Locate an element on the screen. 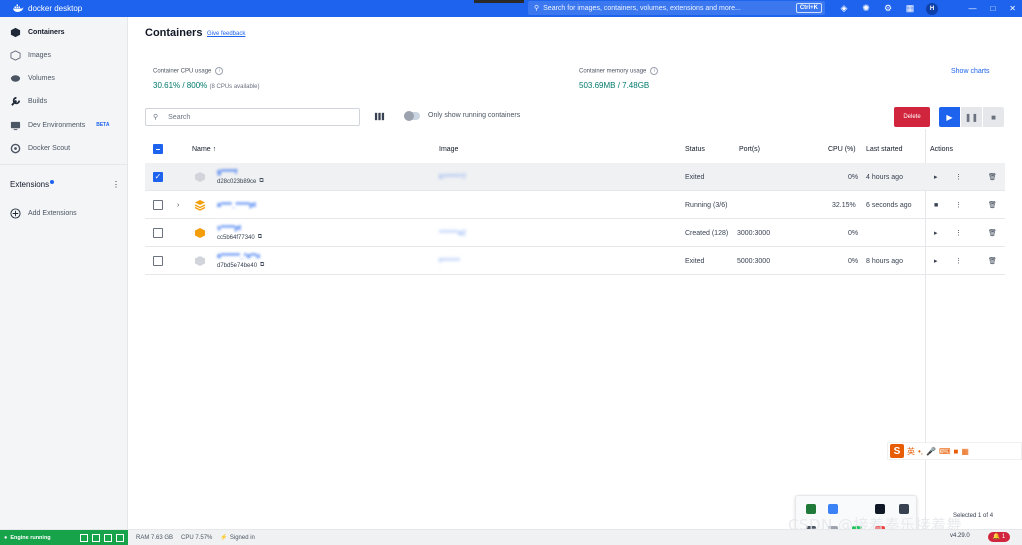 The image size is (1022, 545). delete-button: Delete is located at coordinates (912, 117).